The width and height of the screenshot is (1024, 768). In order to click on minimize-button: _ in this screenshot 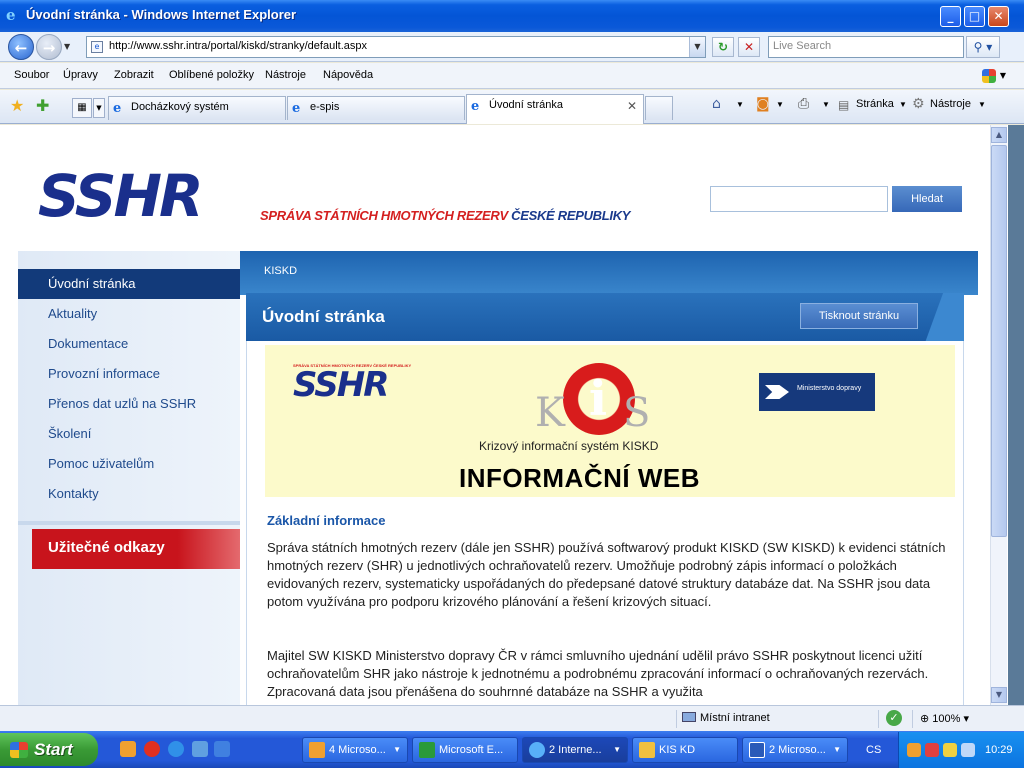, I will do `click(950, 16)`.